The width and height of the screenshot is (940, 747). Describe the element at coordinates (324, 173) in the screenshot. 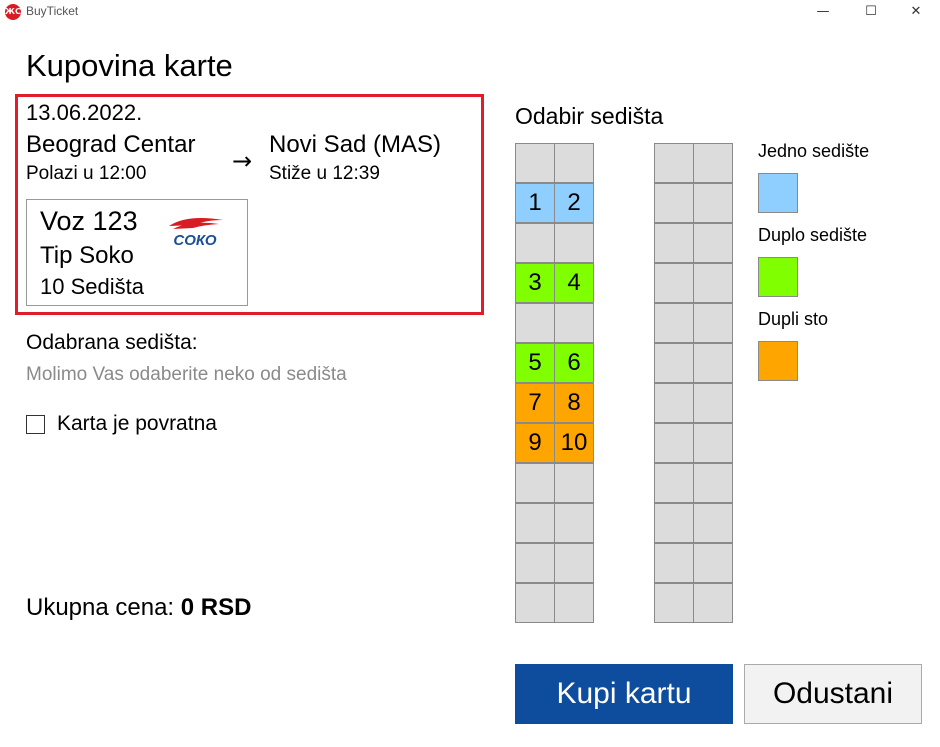

I see `arrival-time: Stiže u 12:39` at that location.